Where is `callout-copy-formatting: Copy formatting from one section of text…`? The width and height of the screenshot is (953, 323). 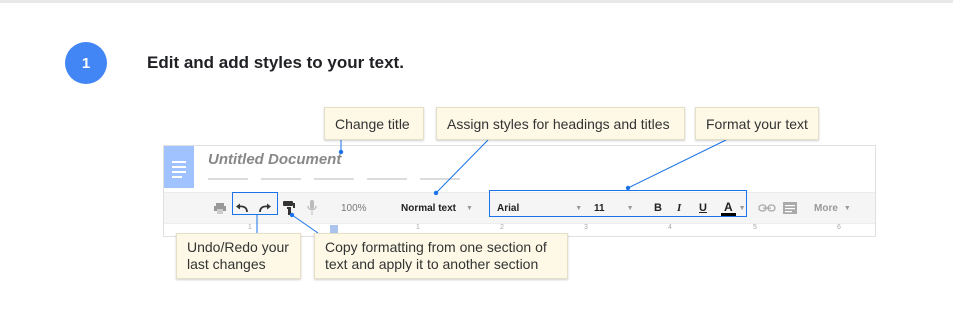 callout-copy-formatting: Copy formatting from one section of text… is located at coordinates (441, 256).